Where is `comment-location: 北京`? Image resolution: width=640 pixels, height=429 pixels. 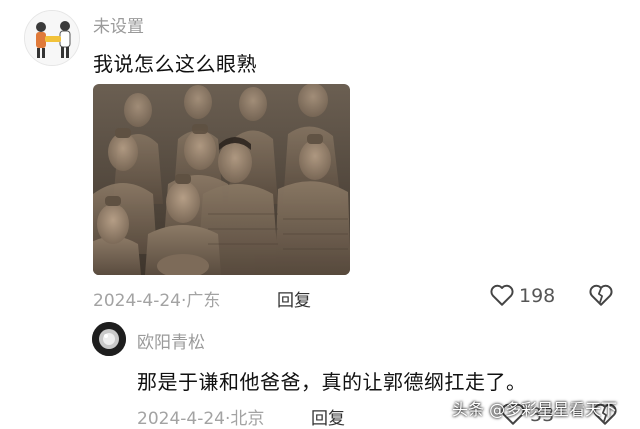 comment-location: 北京 is located at coordinates (247, 419).